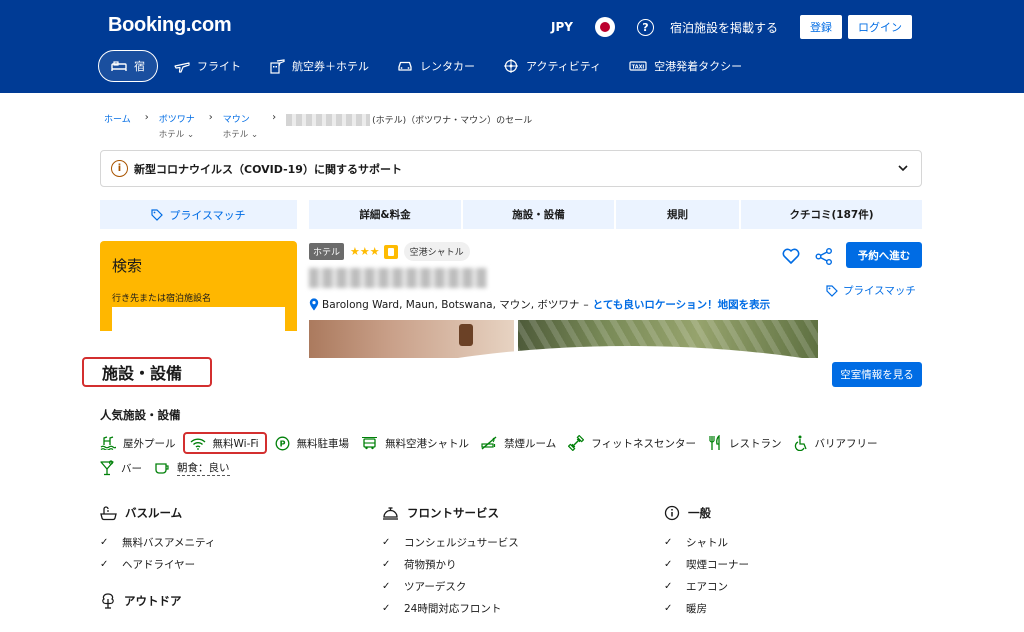 The height and width of the screenshot is (632, 1024). Describe the element at coordinates (177, 134) in the screenshot. I see `breadcrumb-country-sub: ホテル ⌄` at that location.